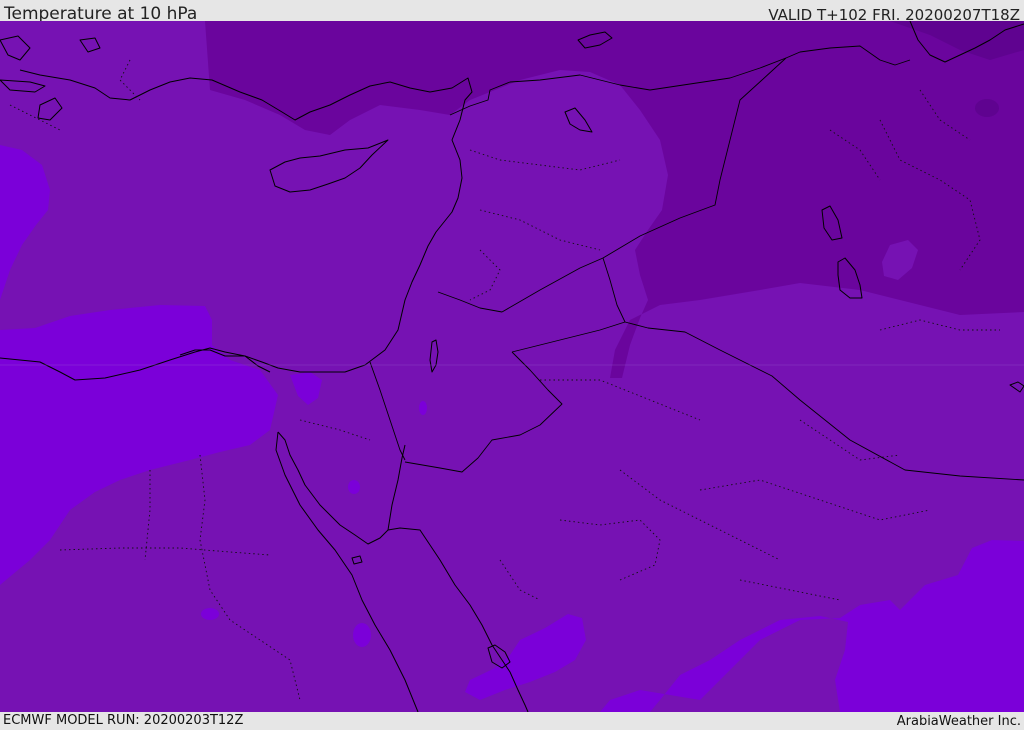 This screenshot has height=730, width=1024. I want to click on credit-label: ArabiaWeather Inc., so click(958, 721).